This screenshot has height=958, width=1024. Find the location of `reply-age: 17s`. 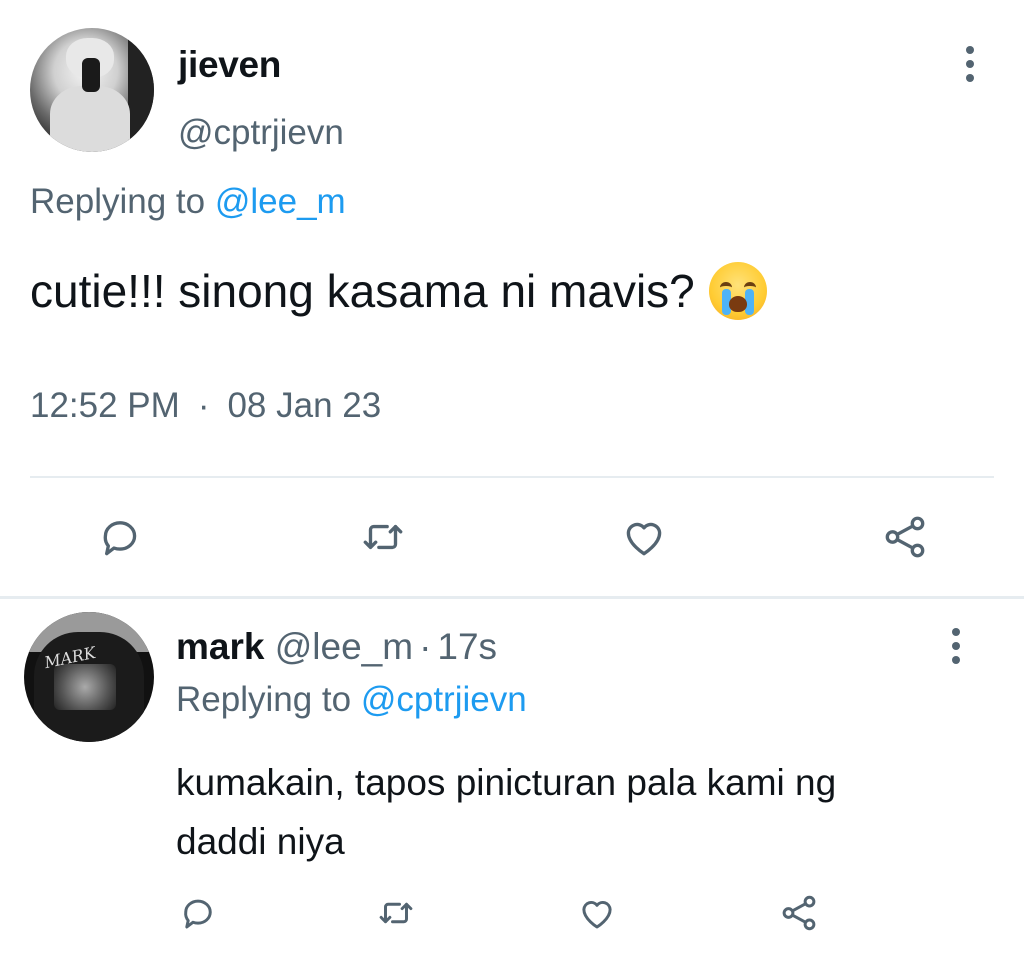

reply-age: 17s is located at coordinates (467, 646).